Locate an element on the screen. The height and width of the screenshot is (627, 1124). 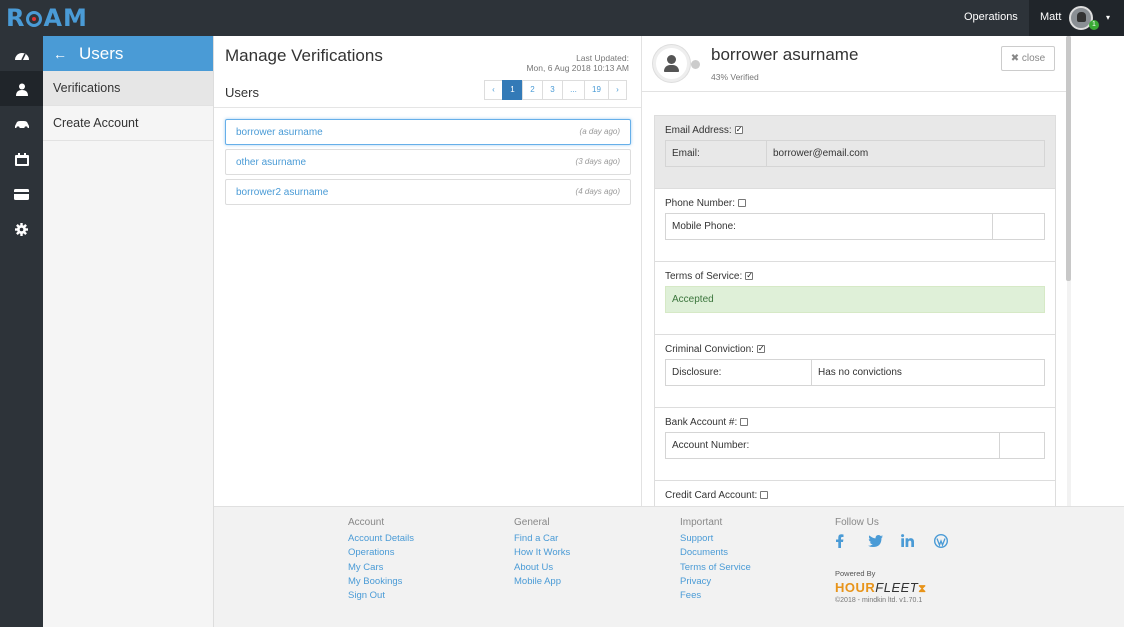
phone-row: Mobile Phone: is located at coordinates (855, 226).